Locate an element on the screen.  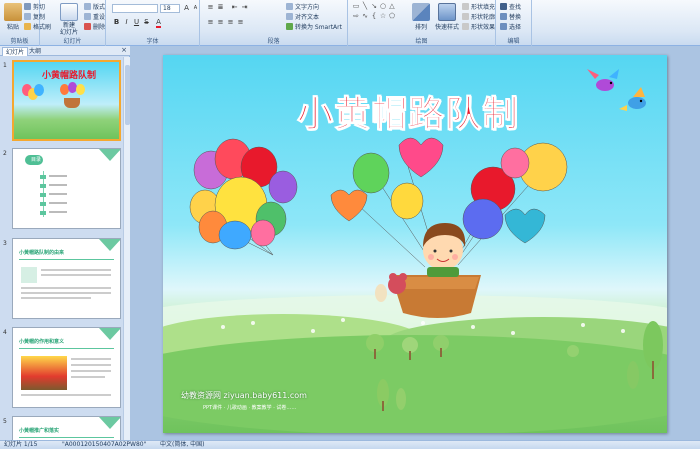
brush-icon is located at coordinates (27, 26).